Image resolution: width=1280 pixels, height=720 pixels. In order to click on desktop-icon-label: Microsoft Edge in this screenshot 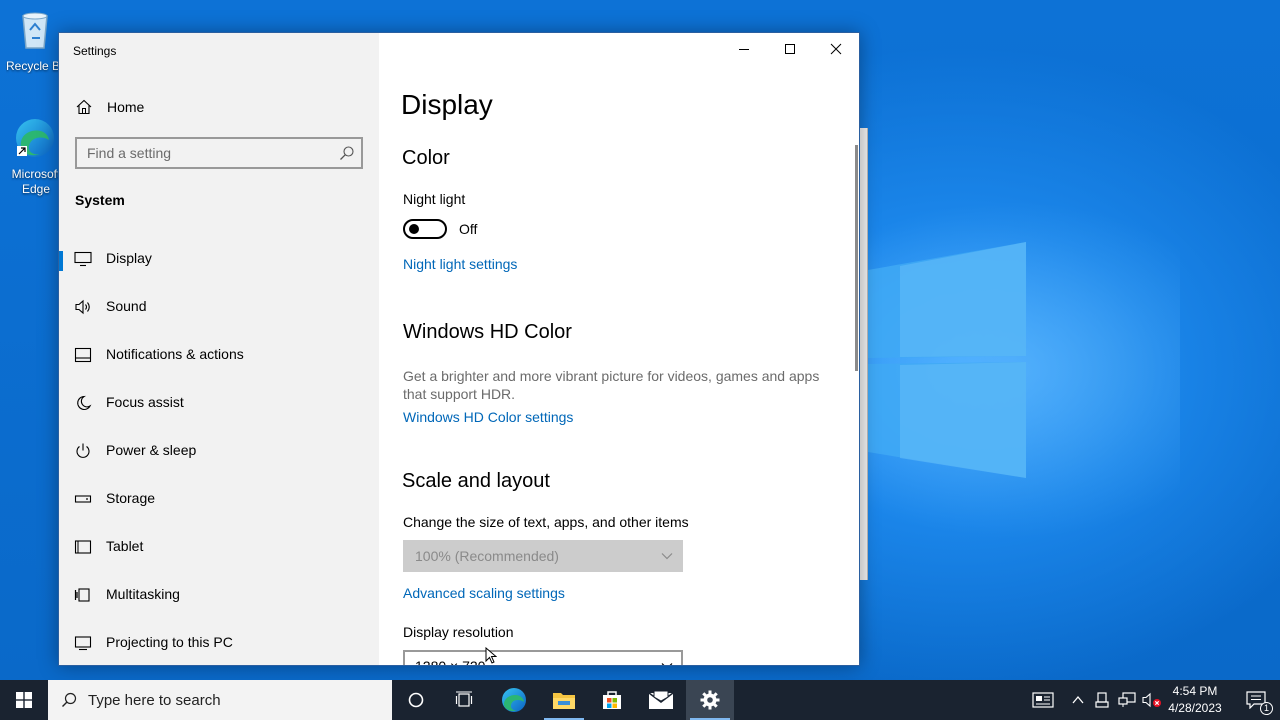, I will do `click(36, 181)`.